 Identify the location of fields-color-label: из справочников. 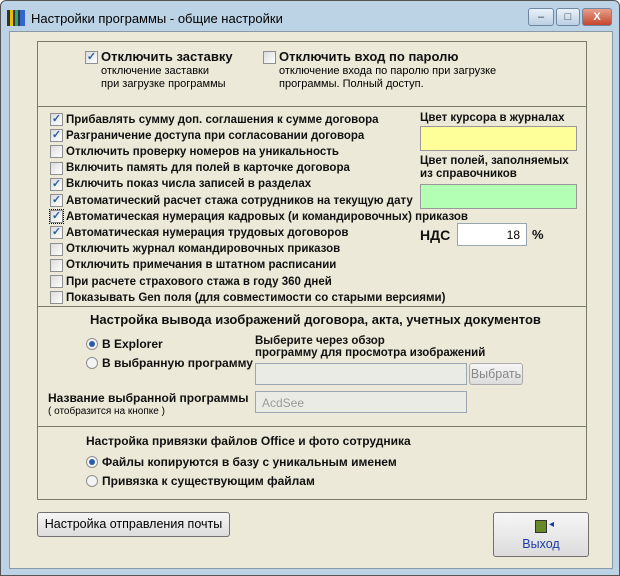
(468, 174).